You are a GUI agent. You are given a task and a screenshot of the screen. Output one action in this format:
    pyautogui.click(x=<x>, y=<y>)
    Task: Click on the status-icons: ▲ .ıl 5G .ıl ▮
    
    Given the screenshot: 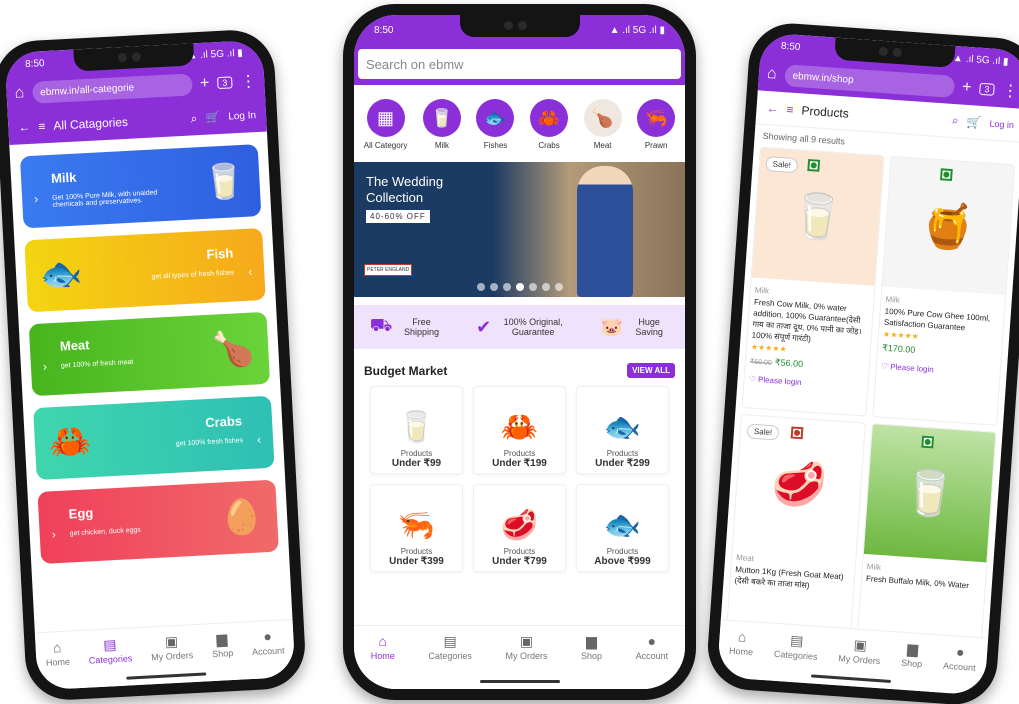 What is the action you would take?
    pyautogui.click(x=980, y=60)
    